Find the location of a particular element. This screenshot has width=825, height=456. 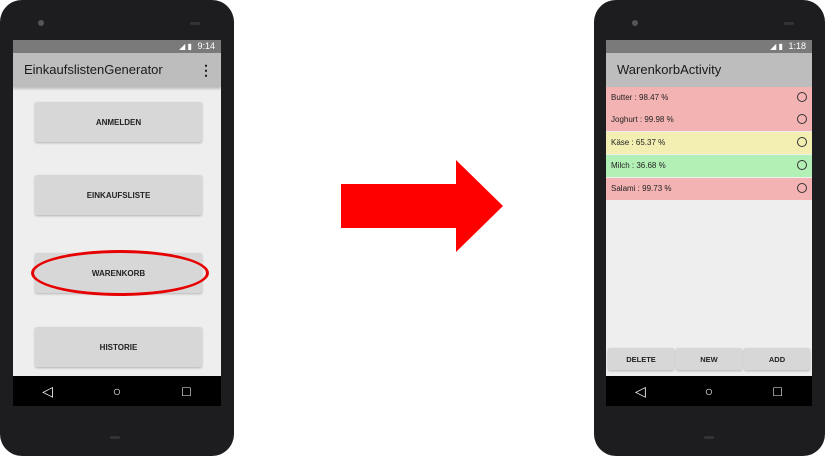

new-button: NEW is located at coordinates (709, 359).